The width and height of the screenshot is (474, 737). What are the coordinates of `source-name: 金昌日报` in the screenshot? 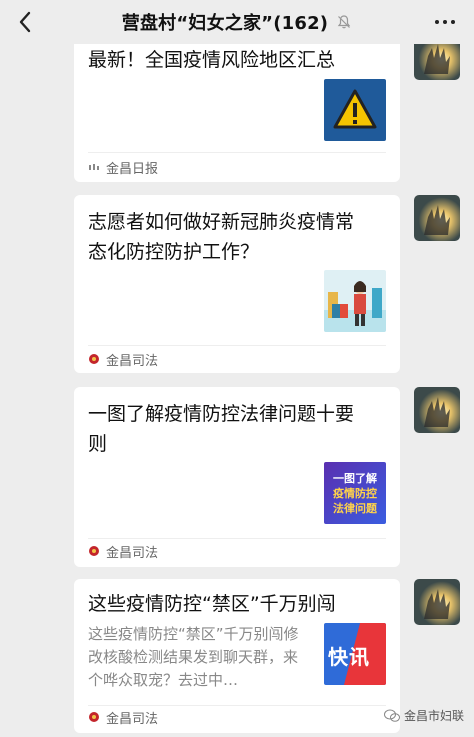 It's located at (132, 169).